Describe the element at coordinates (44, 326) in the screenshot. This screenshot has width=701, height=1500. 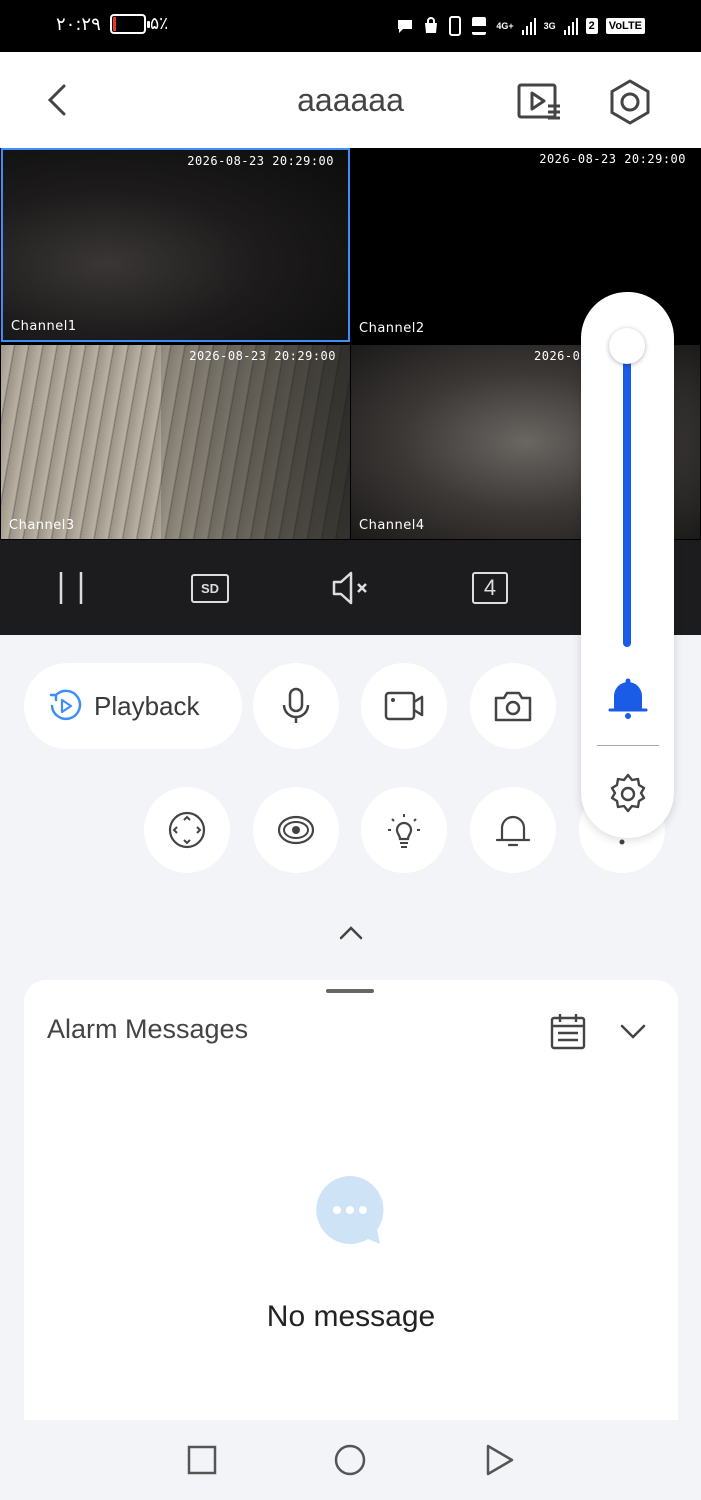
I see `camera-label: Channel1` at that location.